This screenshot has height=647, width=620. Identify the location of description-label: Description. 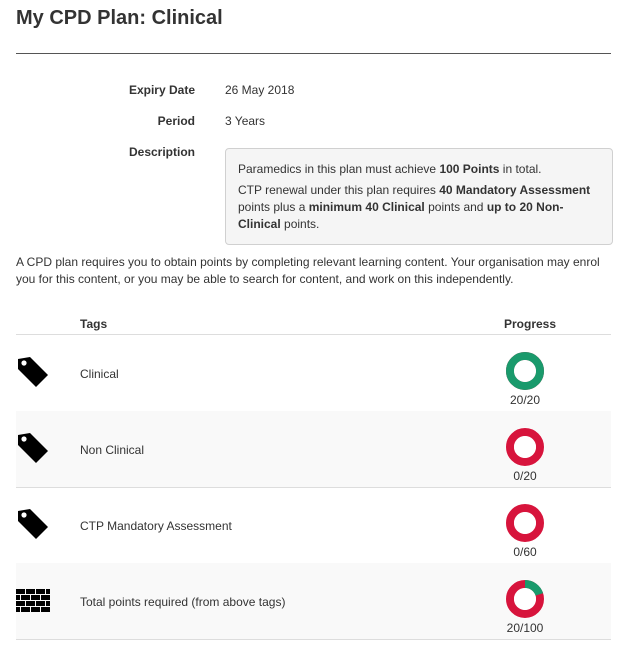
(161, 152).